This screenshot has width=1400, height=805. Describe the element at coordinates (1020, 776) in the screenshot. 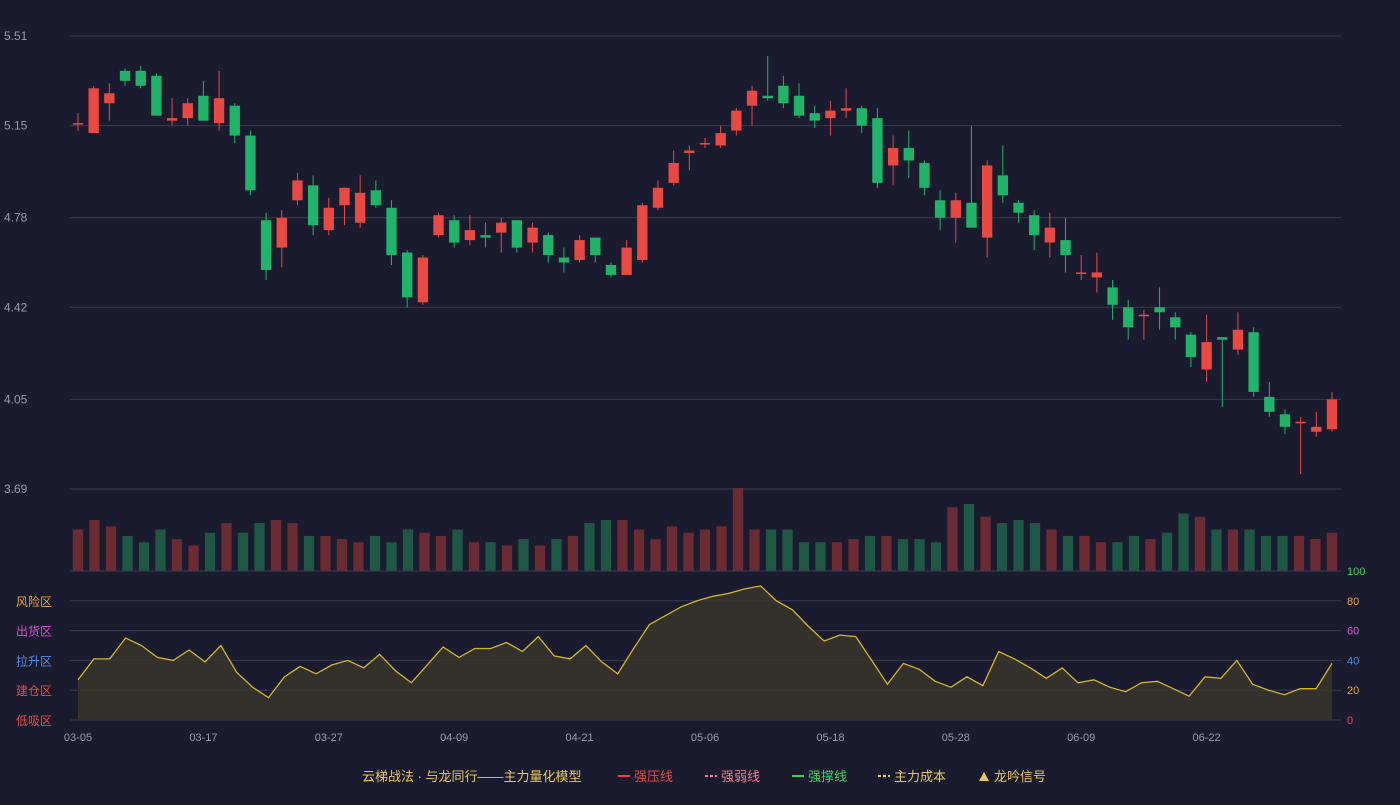

I see `legend-item-label: 龙吟信号` at that location.